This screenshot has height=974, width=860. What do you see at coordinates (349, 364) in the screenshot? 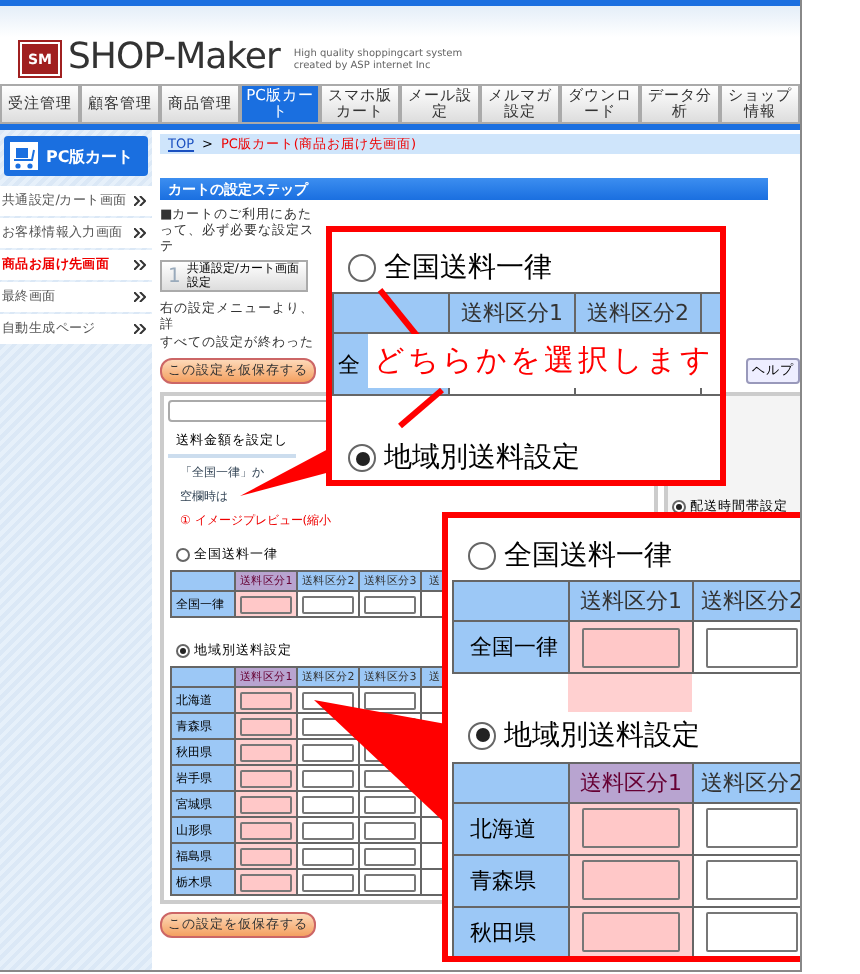
I see `row-label: 全` at bounding box center [349, 364].